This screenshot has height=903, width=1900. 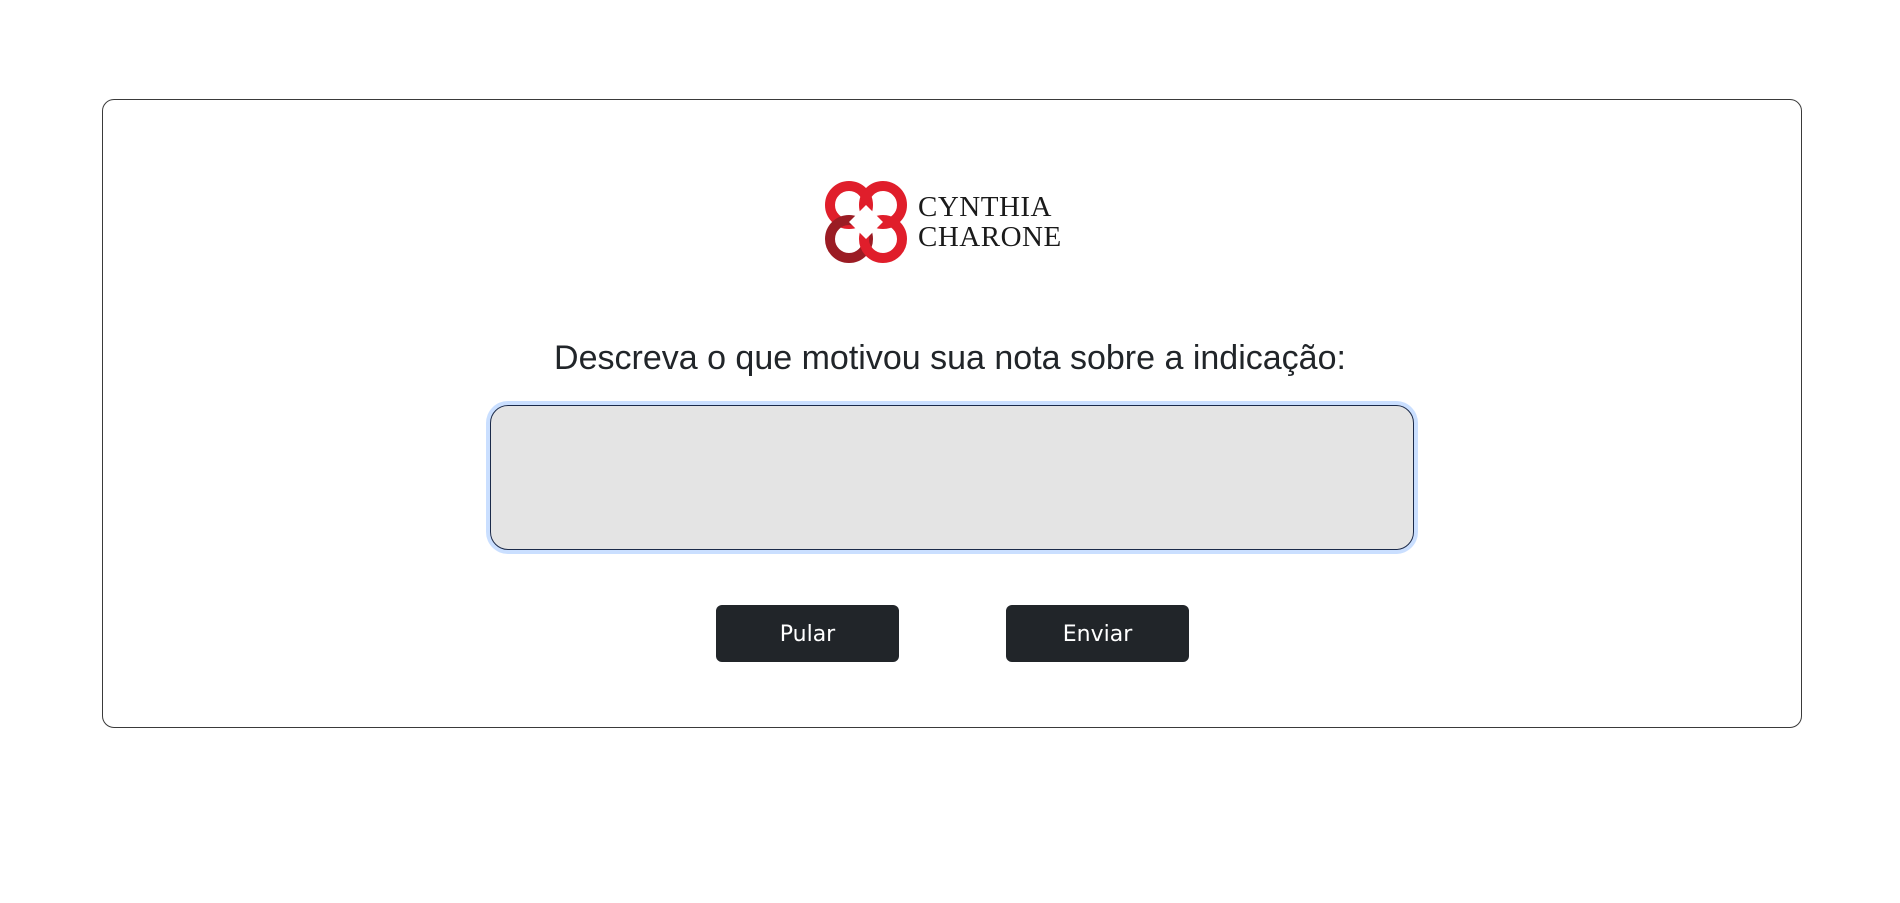 I want to click on brand-logo: CYNTHIA CHARONE, so click(x=942, y=222).